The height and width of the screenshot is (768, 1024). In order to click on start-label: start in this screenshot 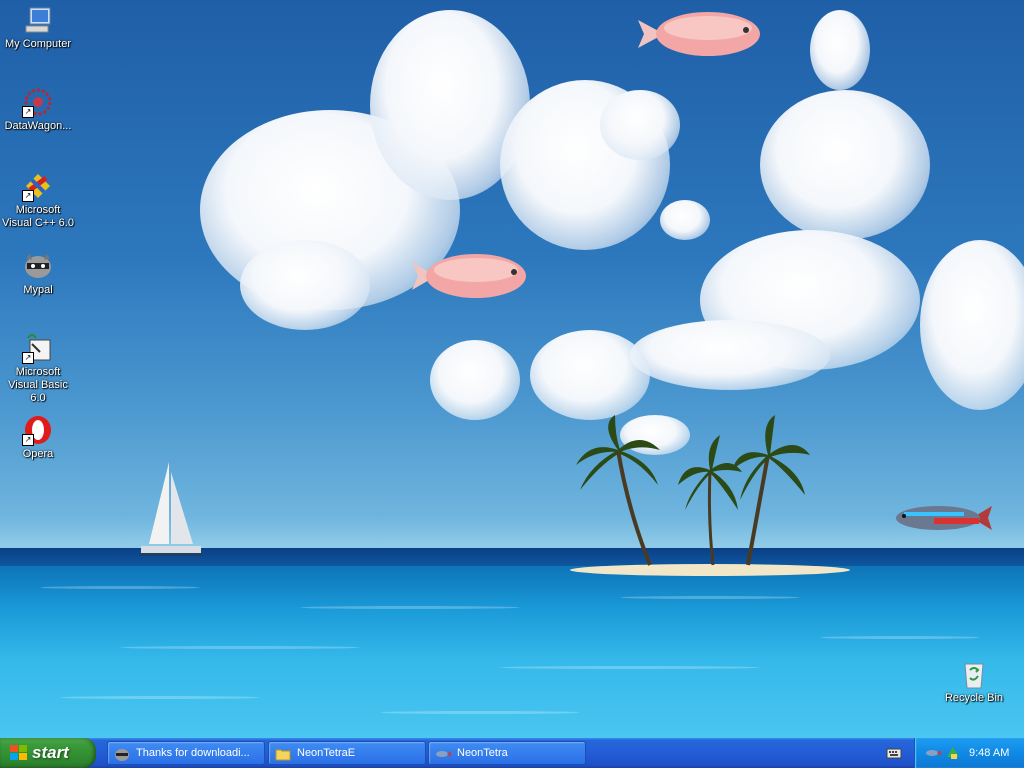, I will do `click(50, 752)`.